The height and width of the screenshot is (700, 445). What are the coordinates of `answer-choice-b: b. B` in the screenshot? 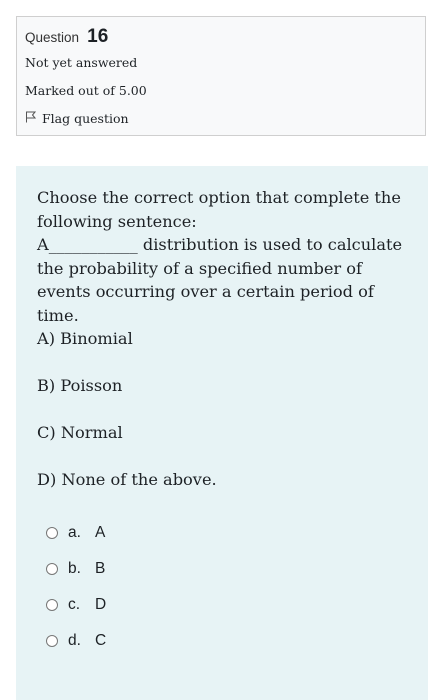 It's located at (75, 569).